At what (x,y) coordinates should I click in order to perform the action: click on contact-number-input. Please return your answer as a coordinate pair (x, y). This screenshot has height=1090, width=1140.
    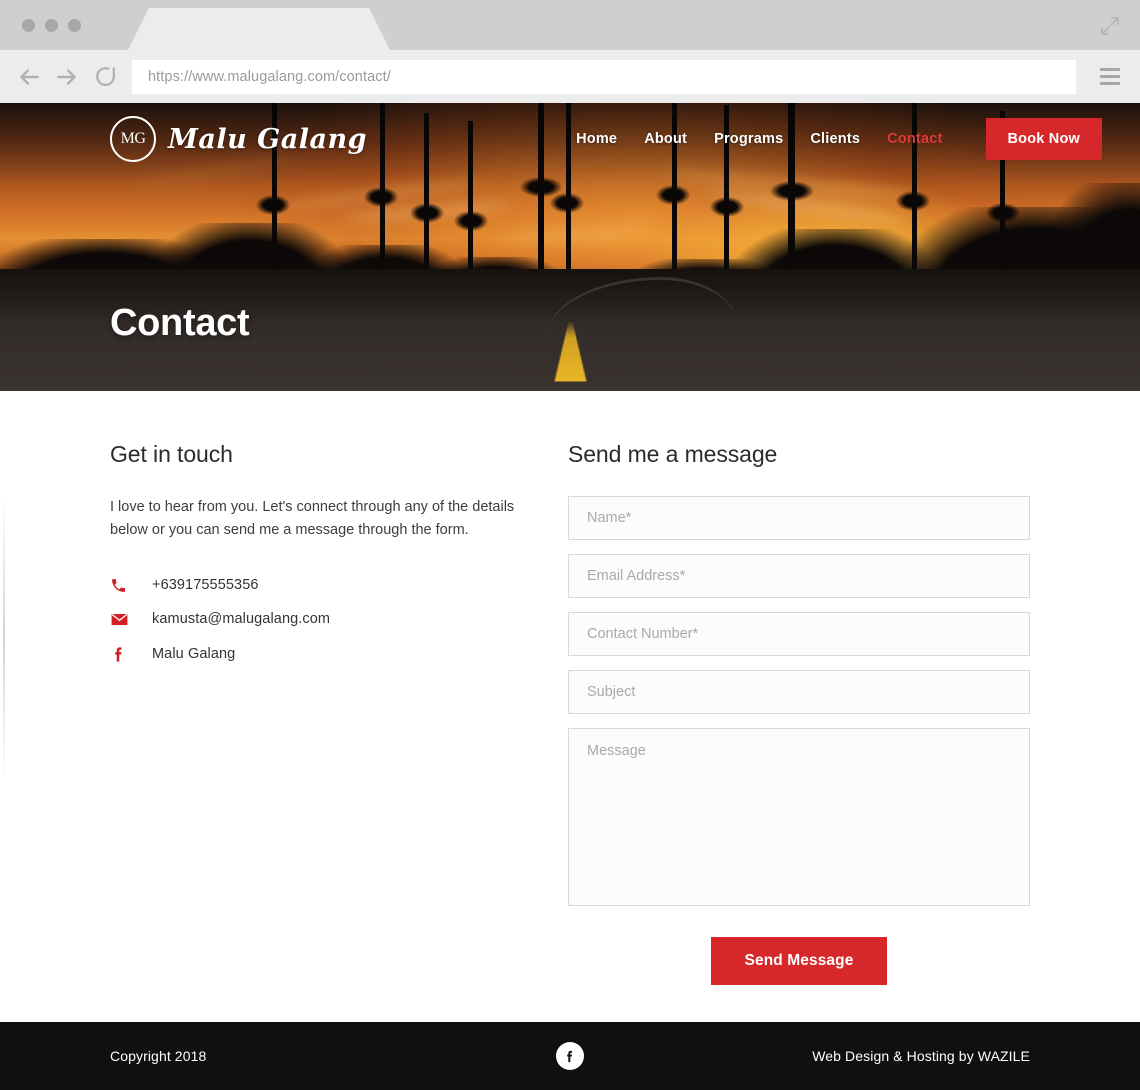
    Looking at the image, I should click on (799, 634).